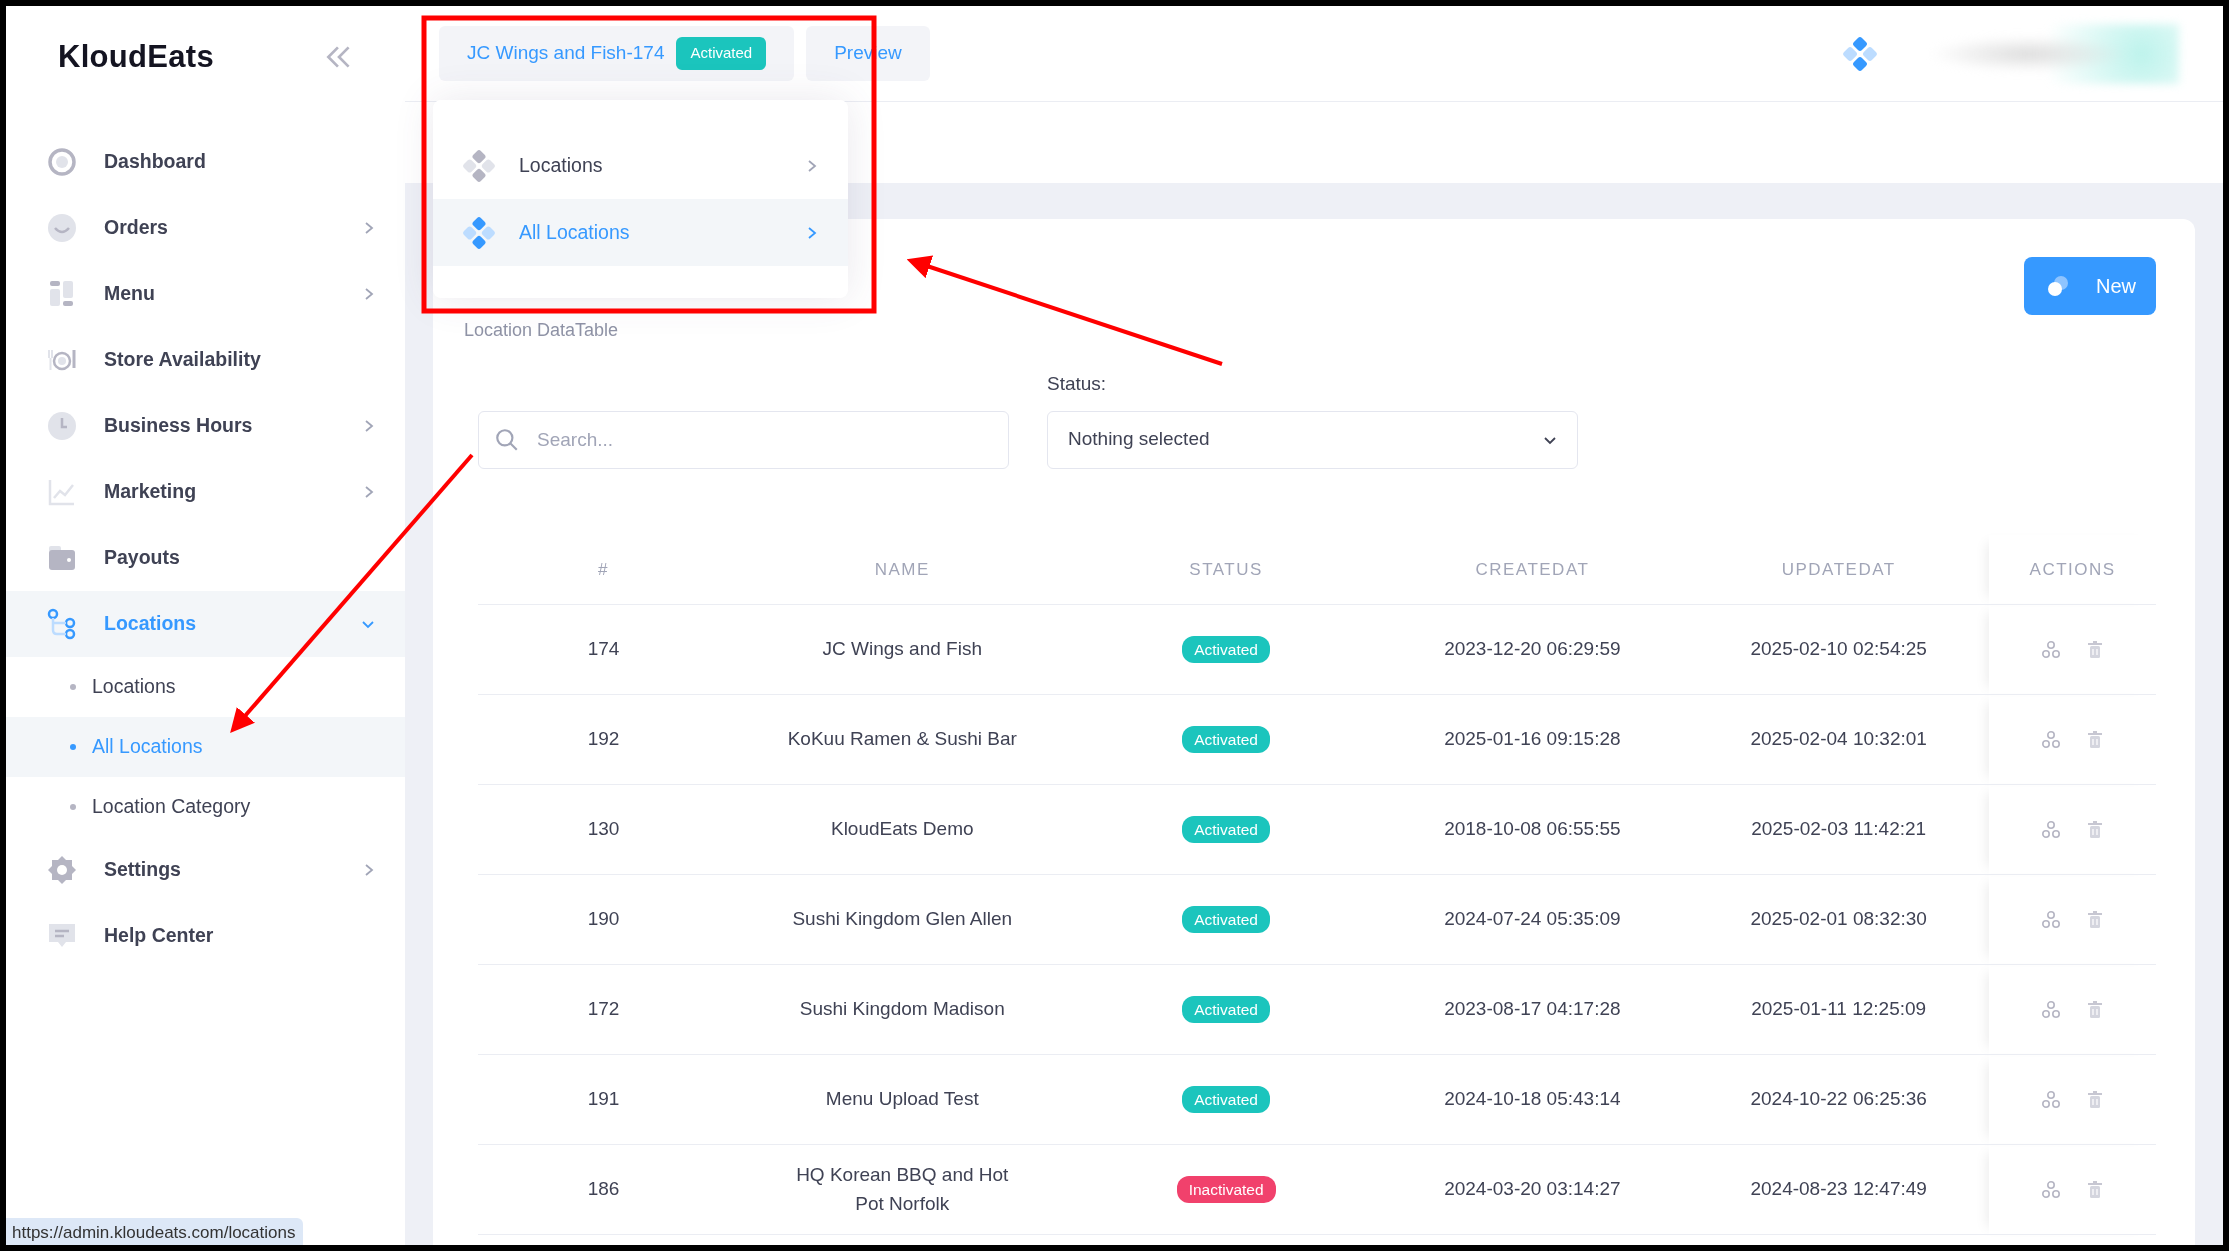  I want to click on column-header: UPDATEDAT, so click(1839, 569).